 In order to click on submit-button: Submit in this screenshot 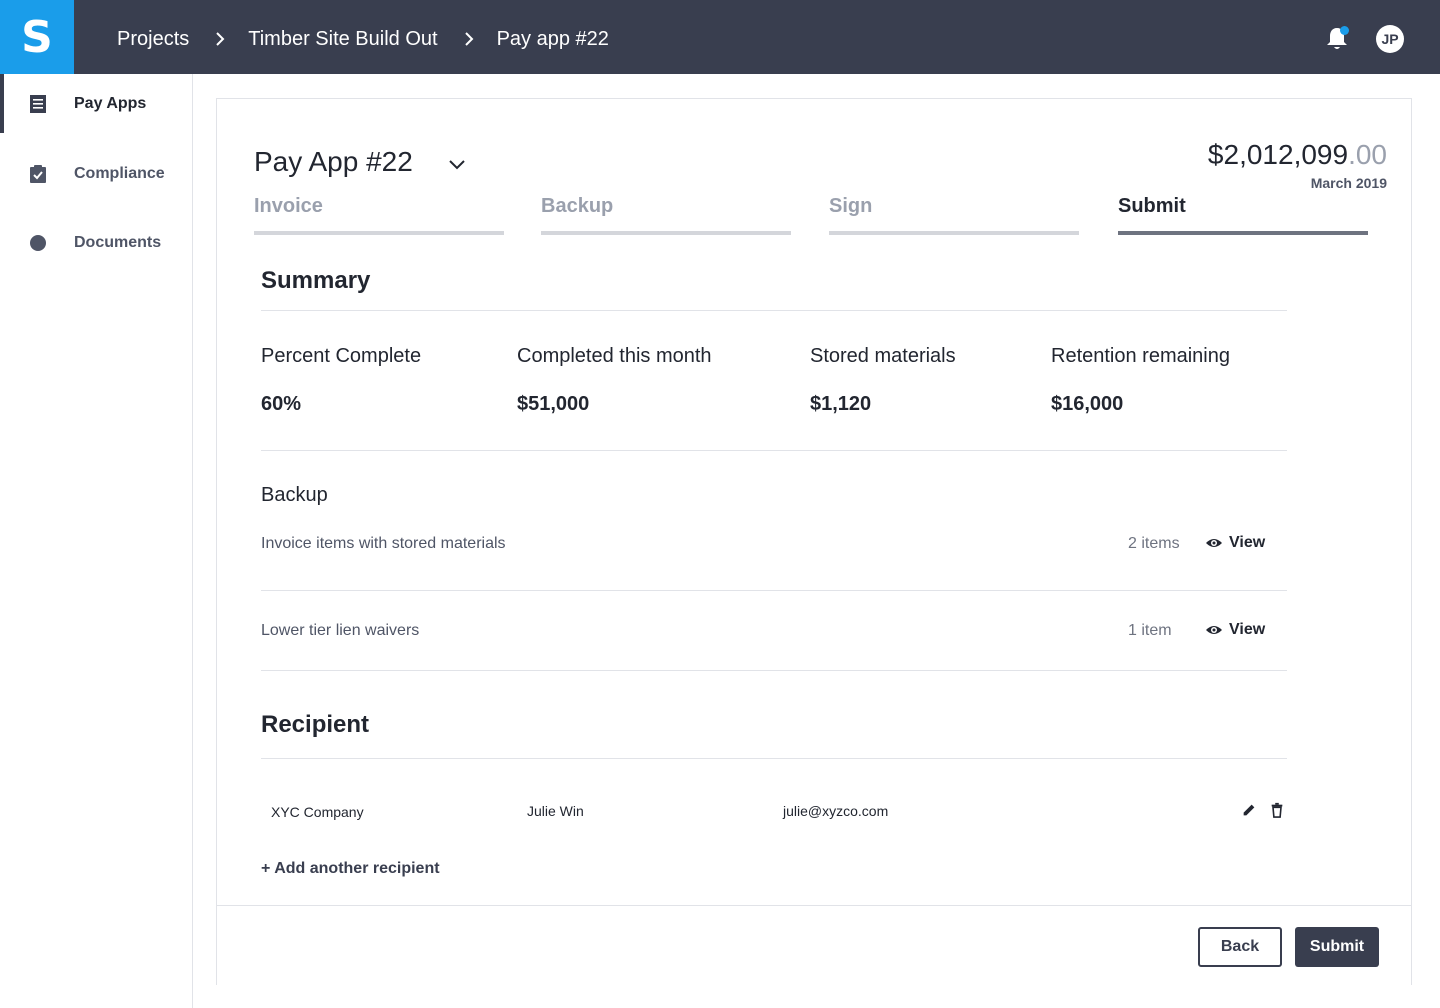, I will do `click(1337, 947)`.